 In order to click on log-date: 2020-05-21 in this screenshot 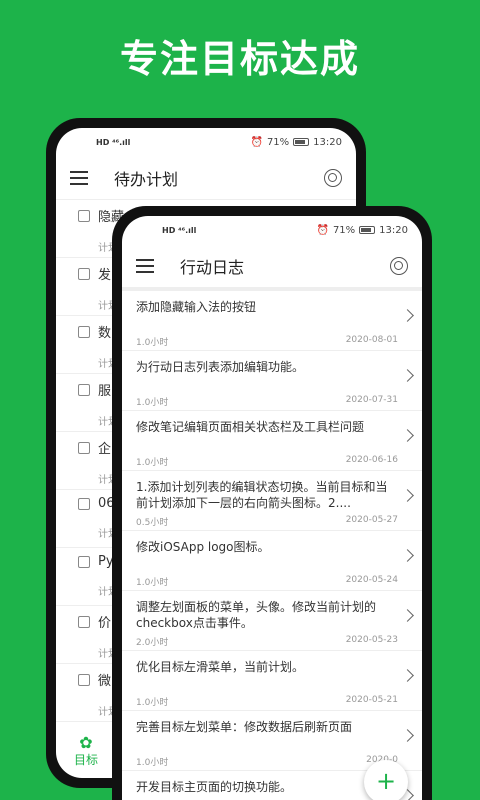, I will do `click(371, 700)`.